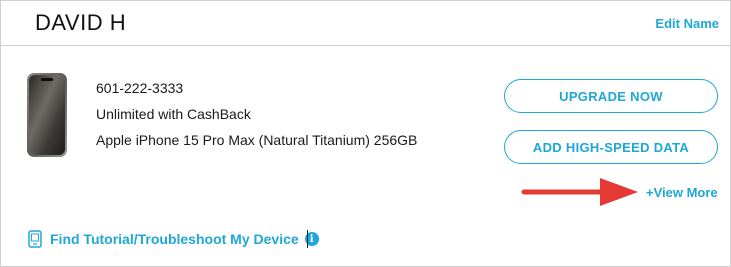  Describe the element at coordinates (140, 88) in the screenshot. I see `phone-number: 601-222-3333` at that location.